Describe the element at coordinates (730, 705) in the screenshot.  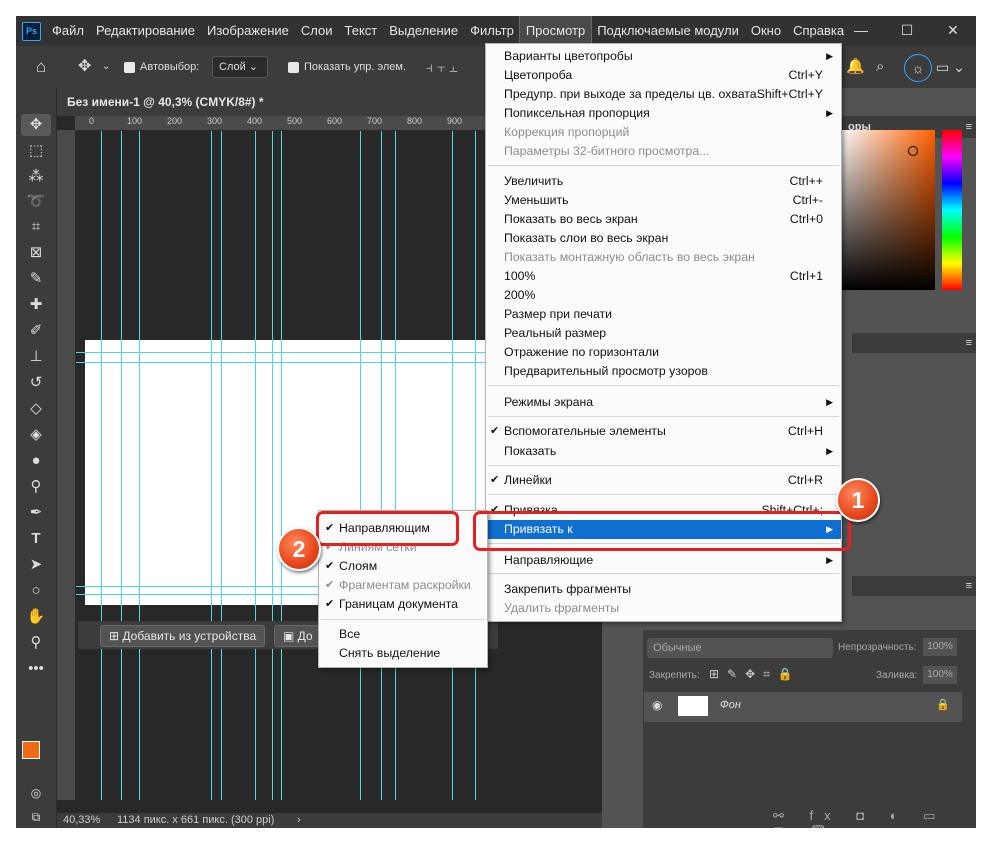
I see `layer-name: Фон` at that location.